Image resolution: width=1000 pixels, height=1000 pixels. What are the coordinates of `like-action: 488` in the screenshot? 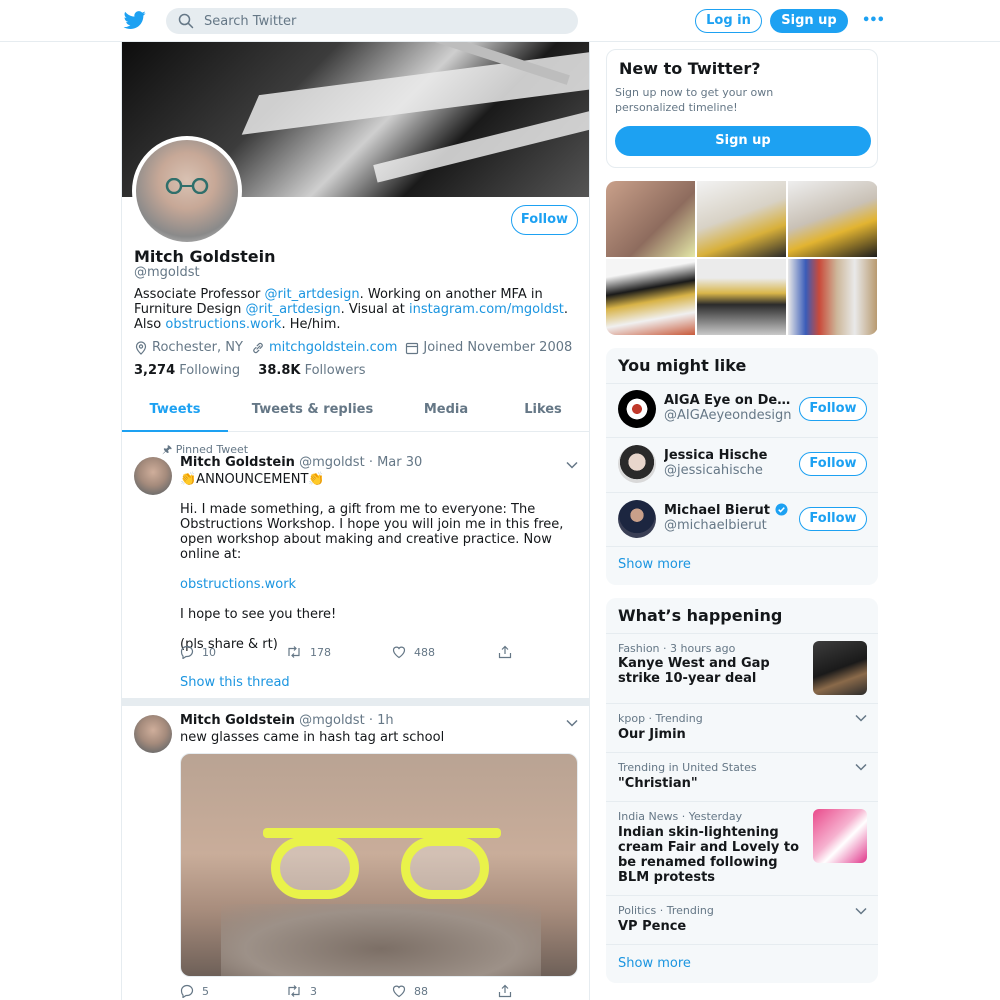 It's located at (413, 652).